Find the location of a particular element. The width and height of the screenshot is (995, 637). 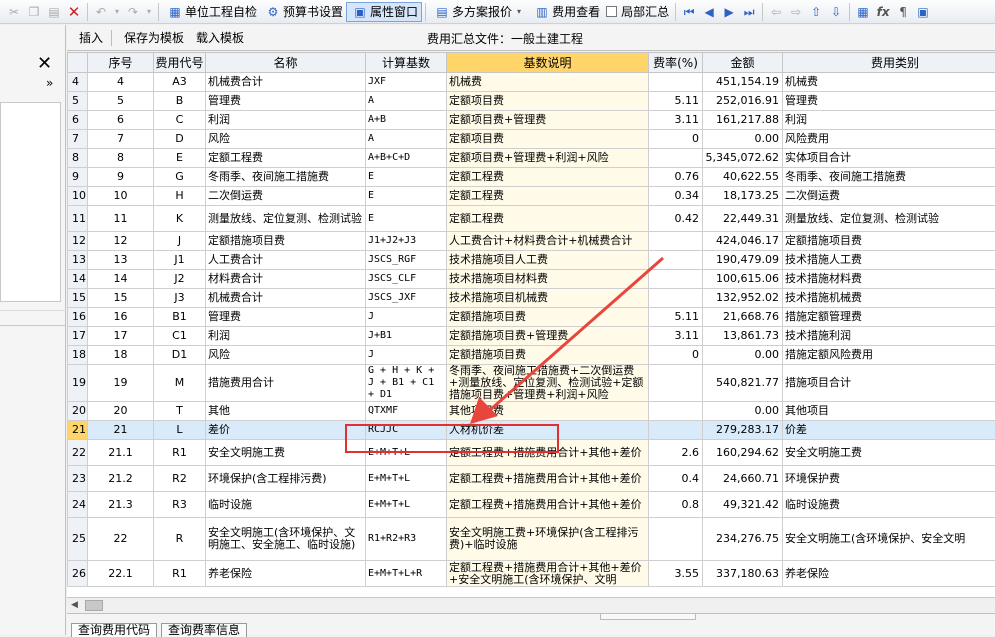

cell-base: A+B is located at coordinates (406, 120).